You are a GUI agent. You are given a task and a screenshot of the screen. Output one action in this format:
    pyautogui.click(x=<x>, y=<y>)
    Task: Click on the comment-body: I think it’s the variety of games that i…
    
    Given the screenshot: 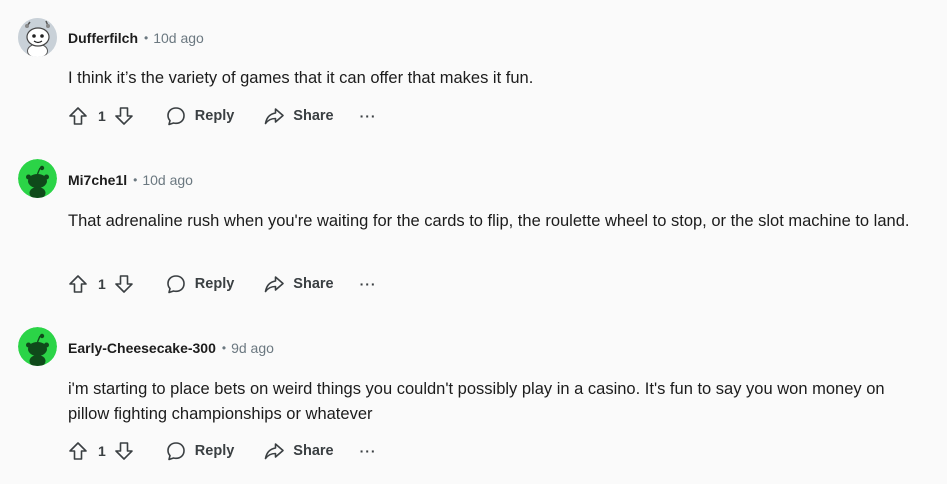 What is the action you would take?
    pyautogui.click(x=301, y=78)
    